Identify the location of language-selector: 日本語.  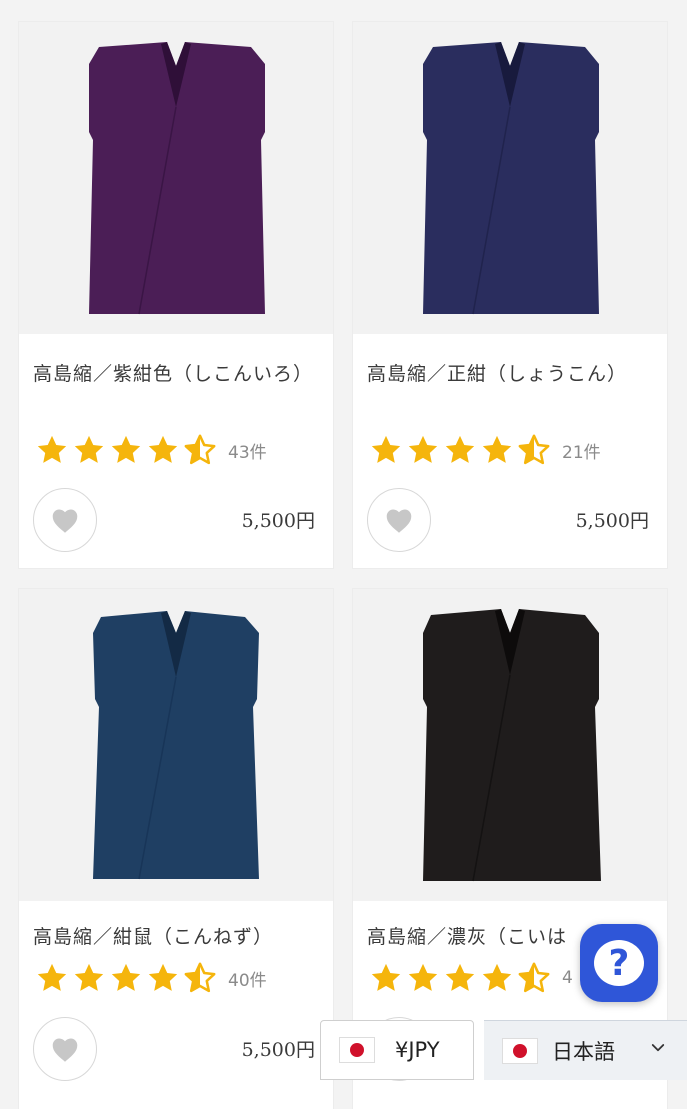
(585, 1050).